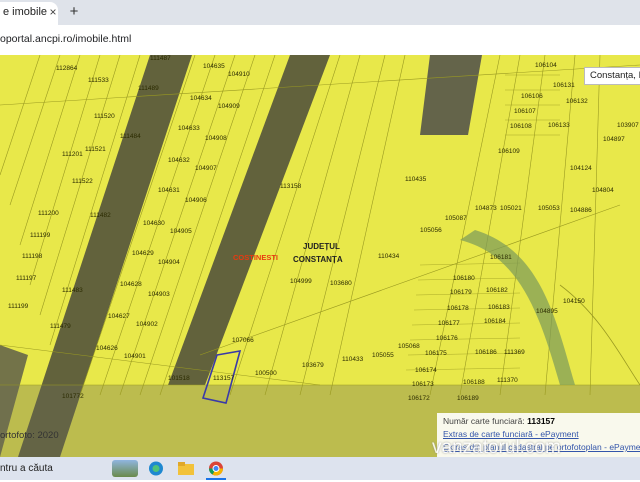  Describe the element at coordinates (98, 80) in the screenshot. I see `parcel-number-label: 111533` at that location.